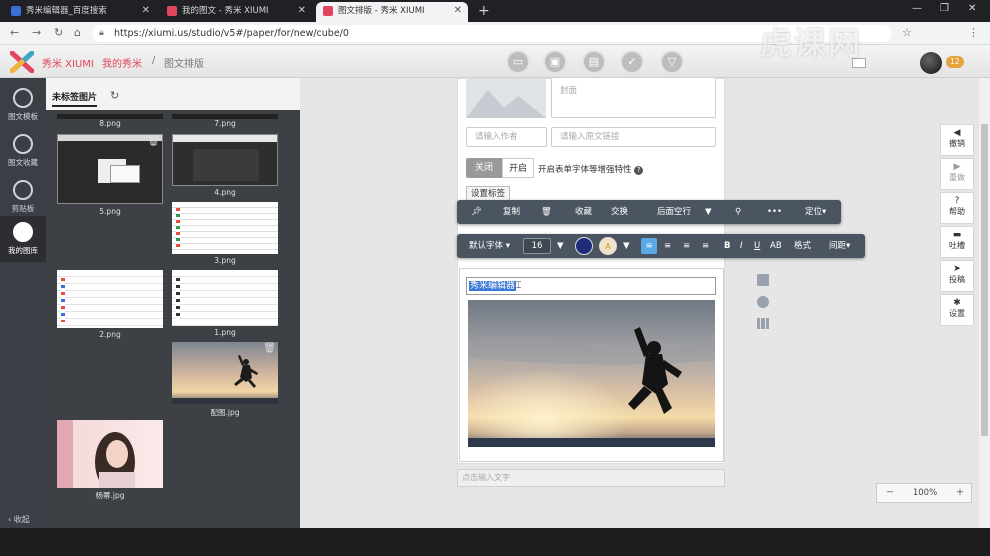 The height and width of the screenshot is (556, 990). I want to click on format-button: 格式, so click(802, 246).